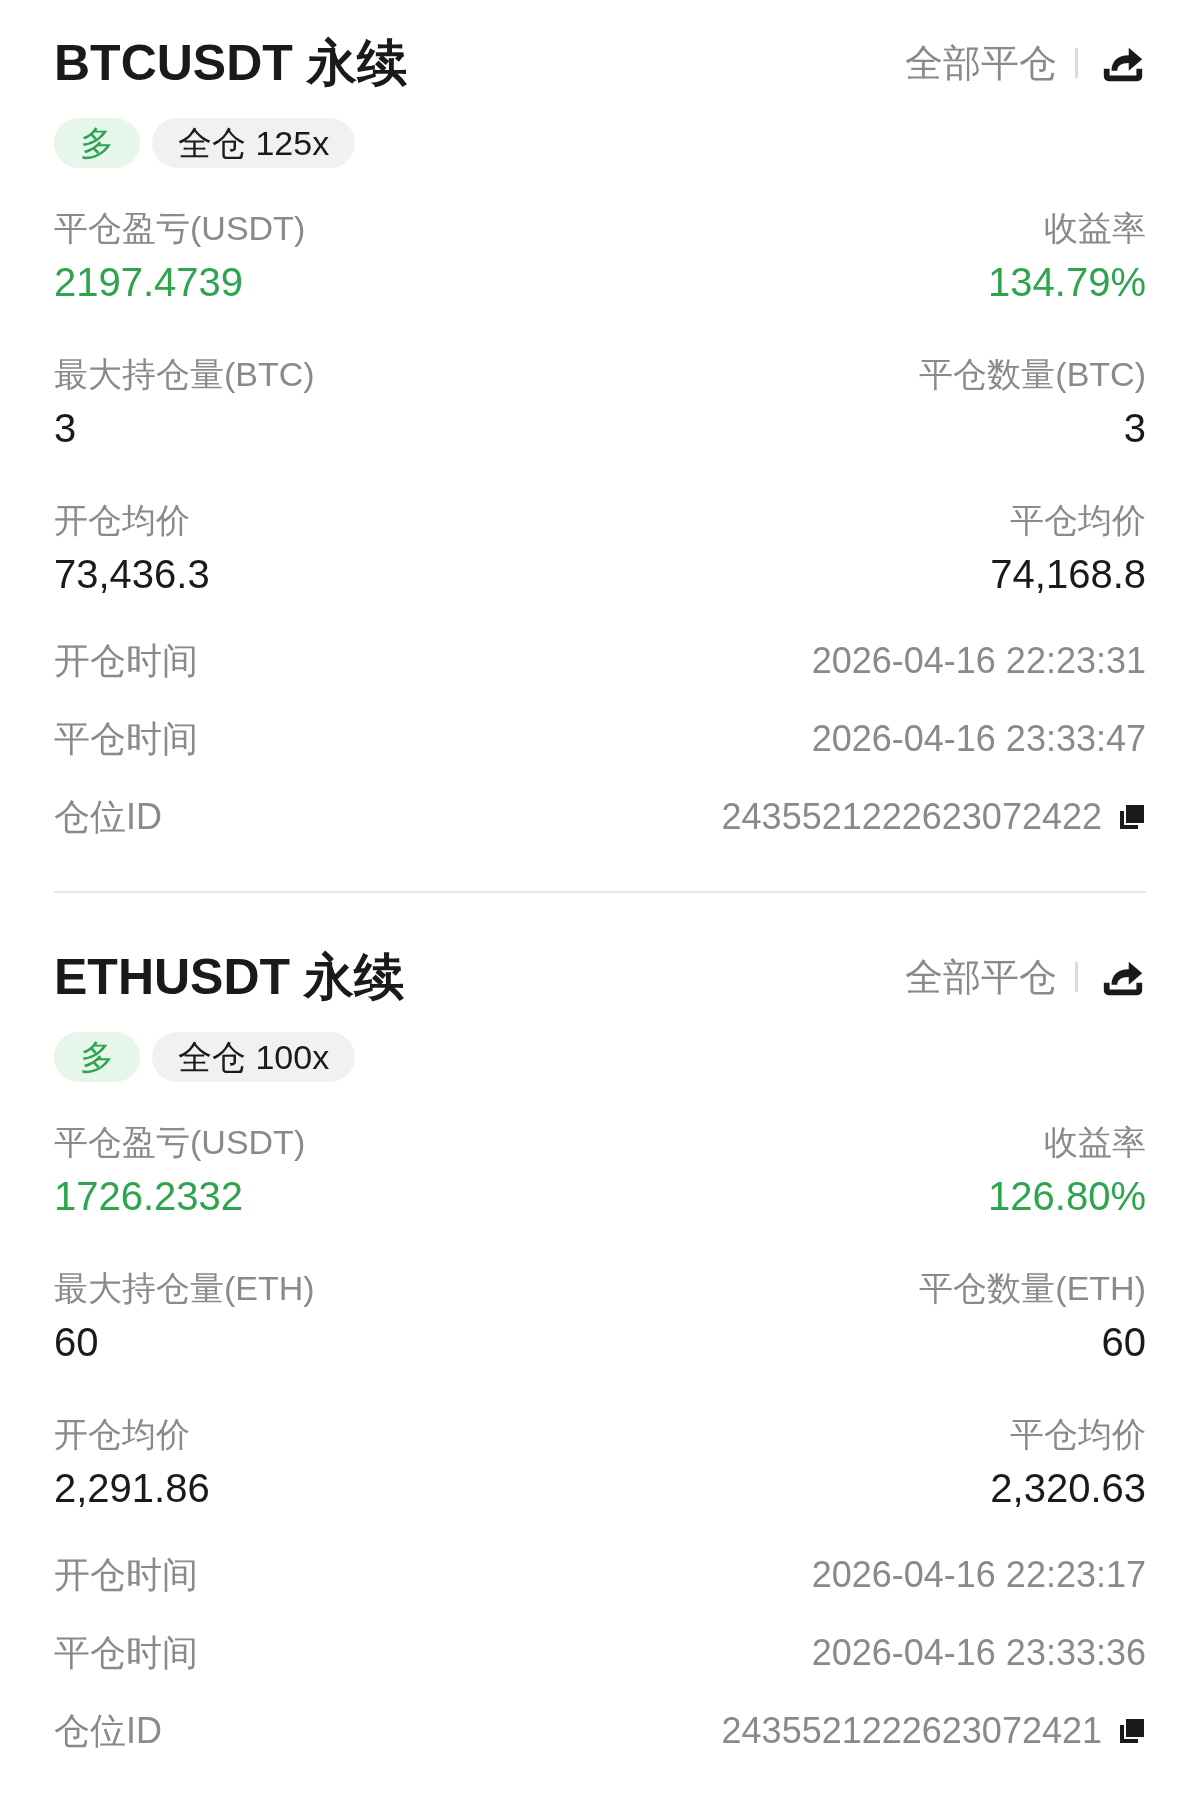  What do you see at coordinates (911, 817) in the screenshot?
I see `detail-value: 2435521222623072422` at bounding box center [911, 817].